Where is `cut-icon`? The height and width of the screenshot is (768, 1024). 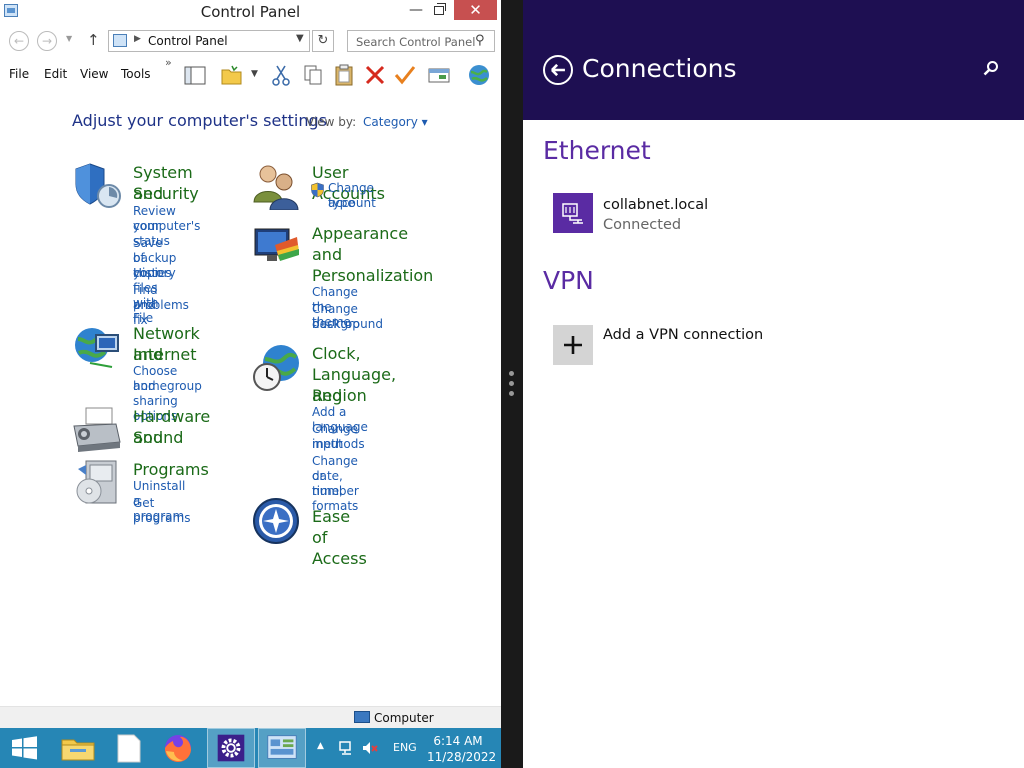 cut-icon is located at coordinates (281, 75).